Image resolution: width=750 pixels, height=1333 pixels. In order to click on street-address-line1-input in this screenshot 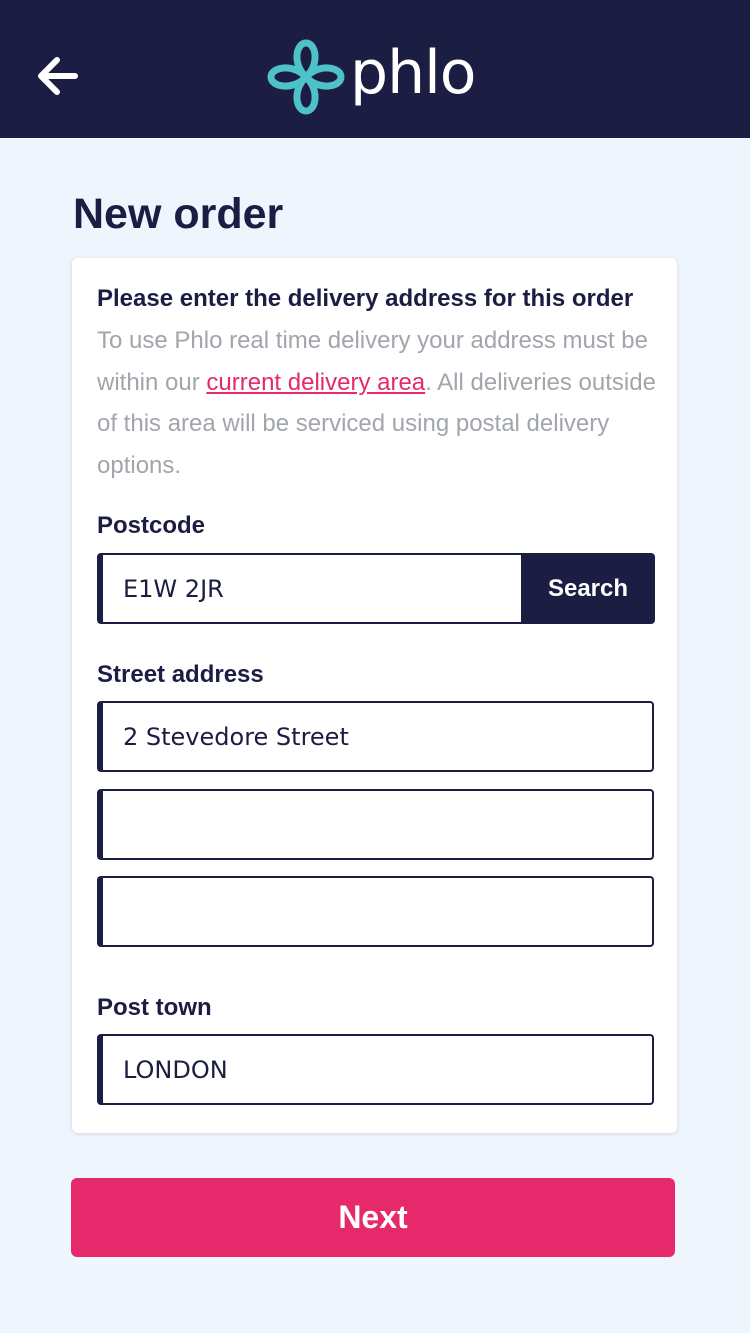, I will do `click(375, 736)`.